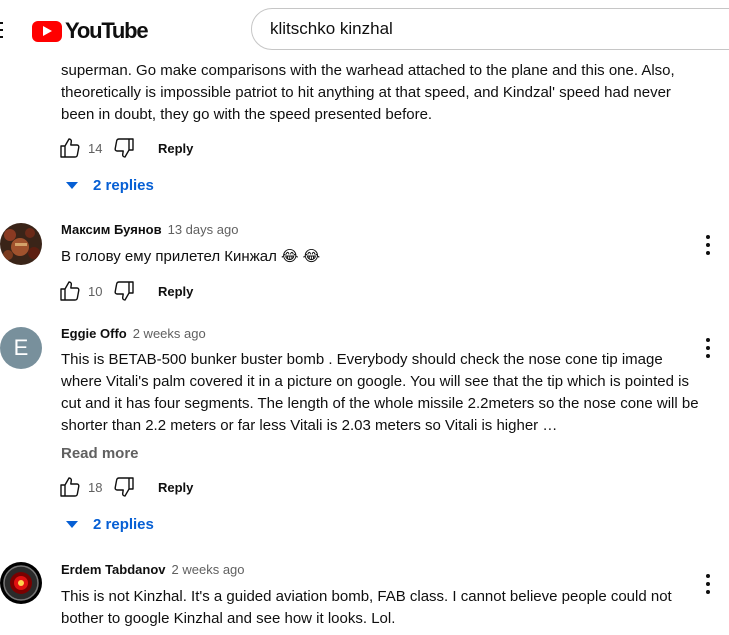 The image size is (729, 635). Describe the element at coordinates (113, 569) in the screenshot. I see `author-name: Erdem Tabdanov` at that location.